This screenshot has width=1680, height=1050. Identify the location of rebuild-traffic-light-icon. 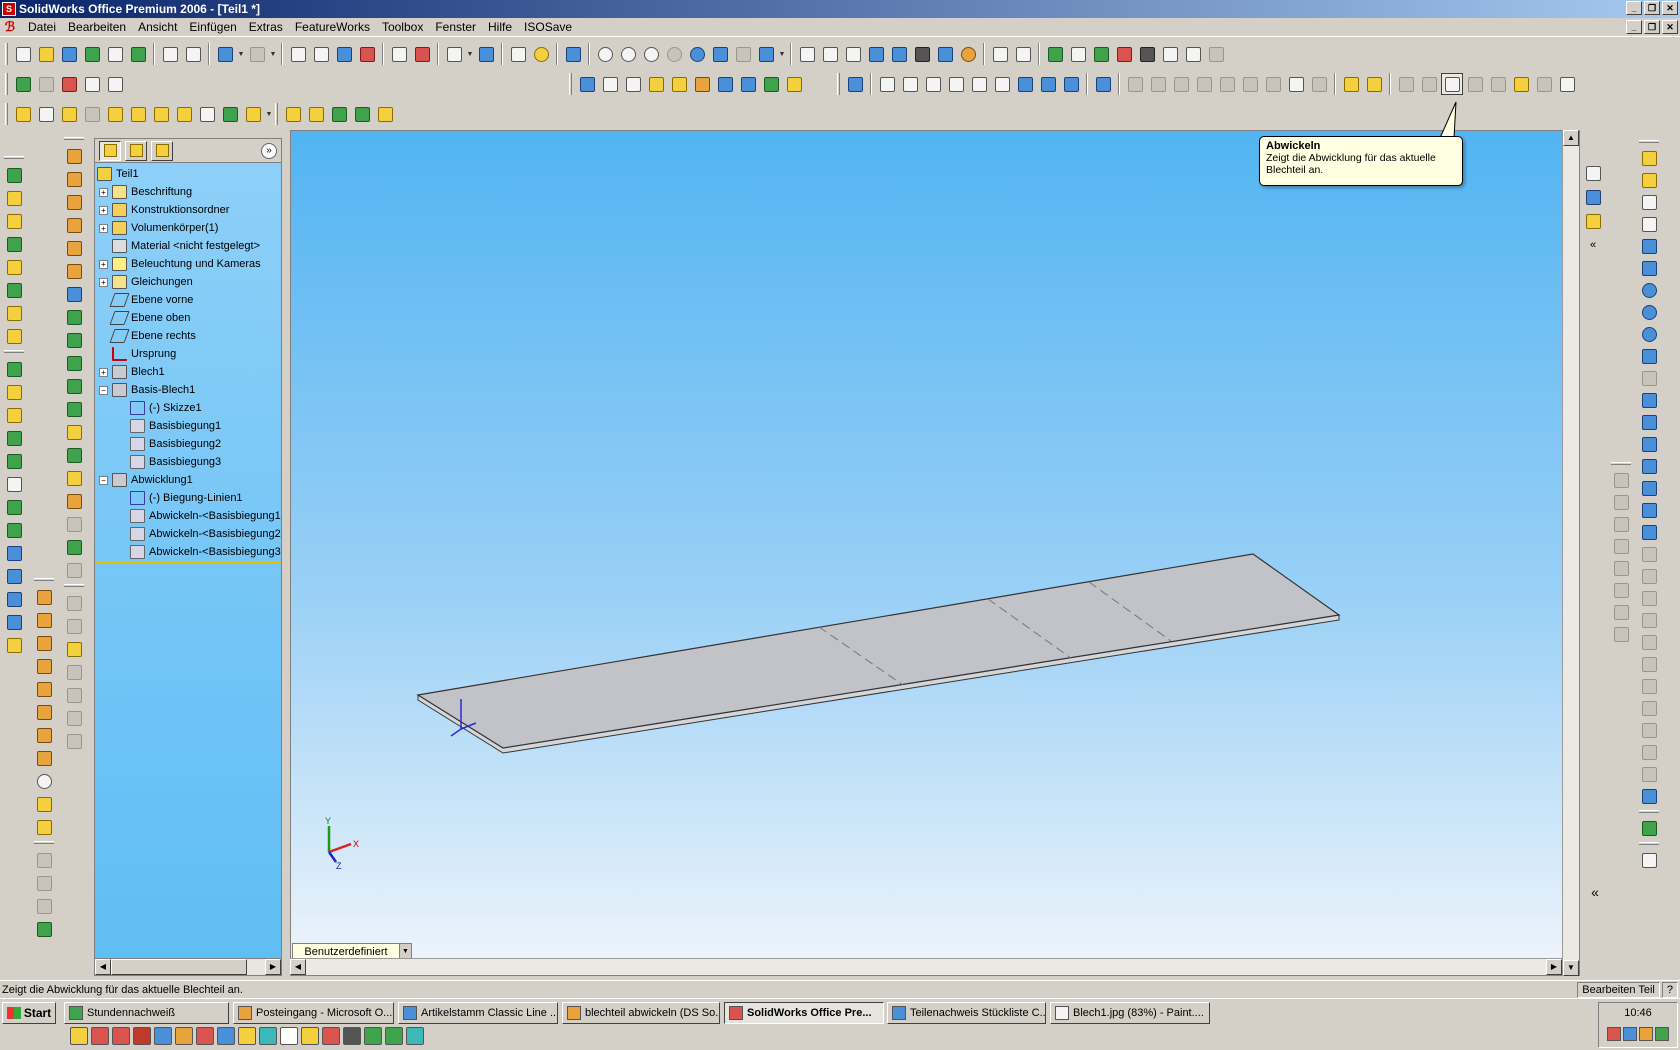
(367, 54).